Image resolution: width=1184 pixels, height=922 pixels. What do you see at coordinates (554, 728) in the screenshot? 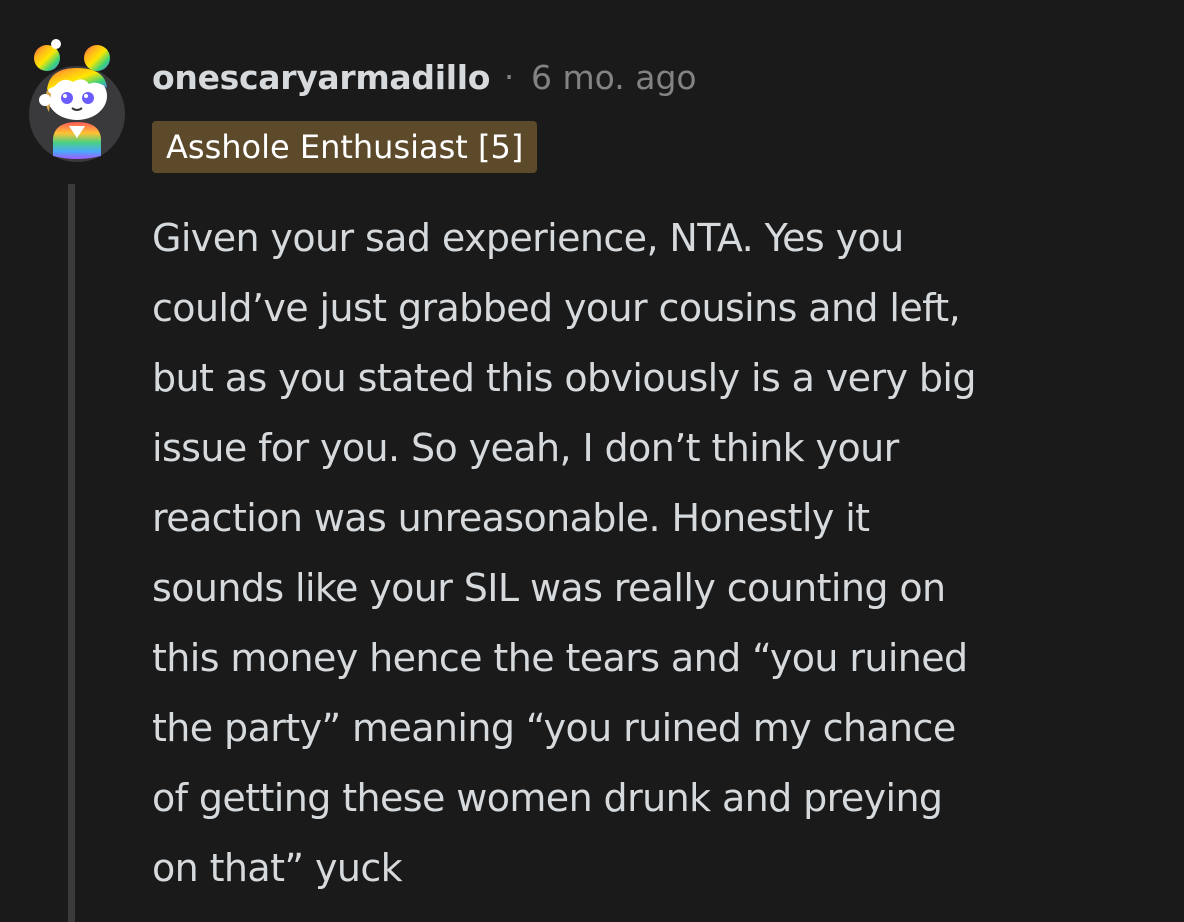
I see `comment-line: the party” meaning “you ruined my chance` at bounding box center [554, 728].